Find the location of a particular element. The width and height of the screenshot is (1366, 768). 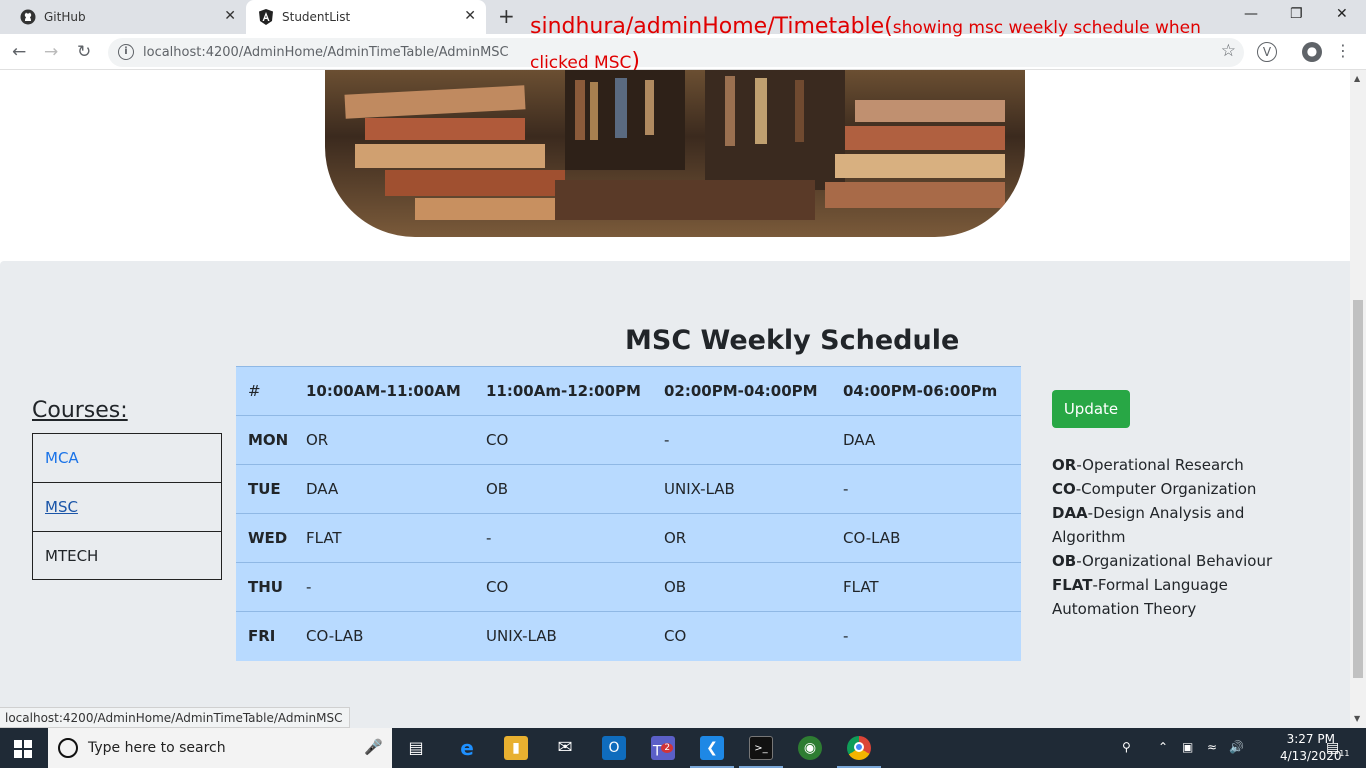

minimize-button: — is located at coordinates (1251, 14).